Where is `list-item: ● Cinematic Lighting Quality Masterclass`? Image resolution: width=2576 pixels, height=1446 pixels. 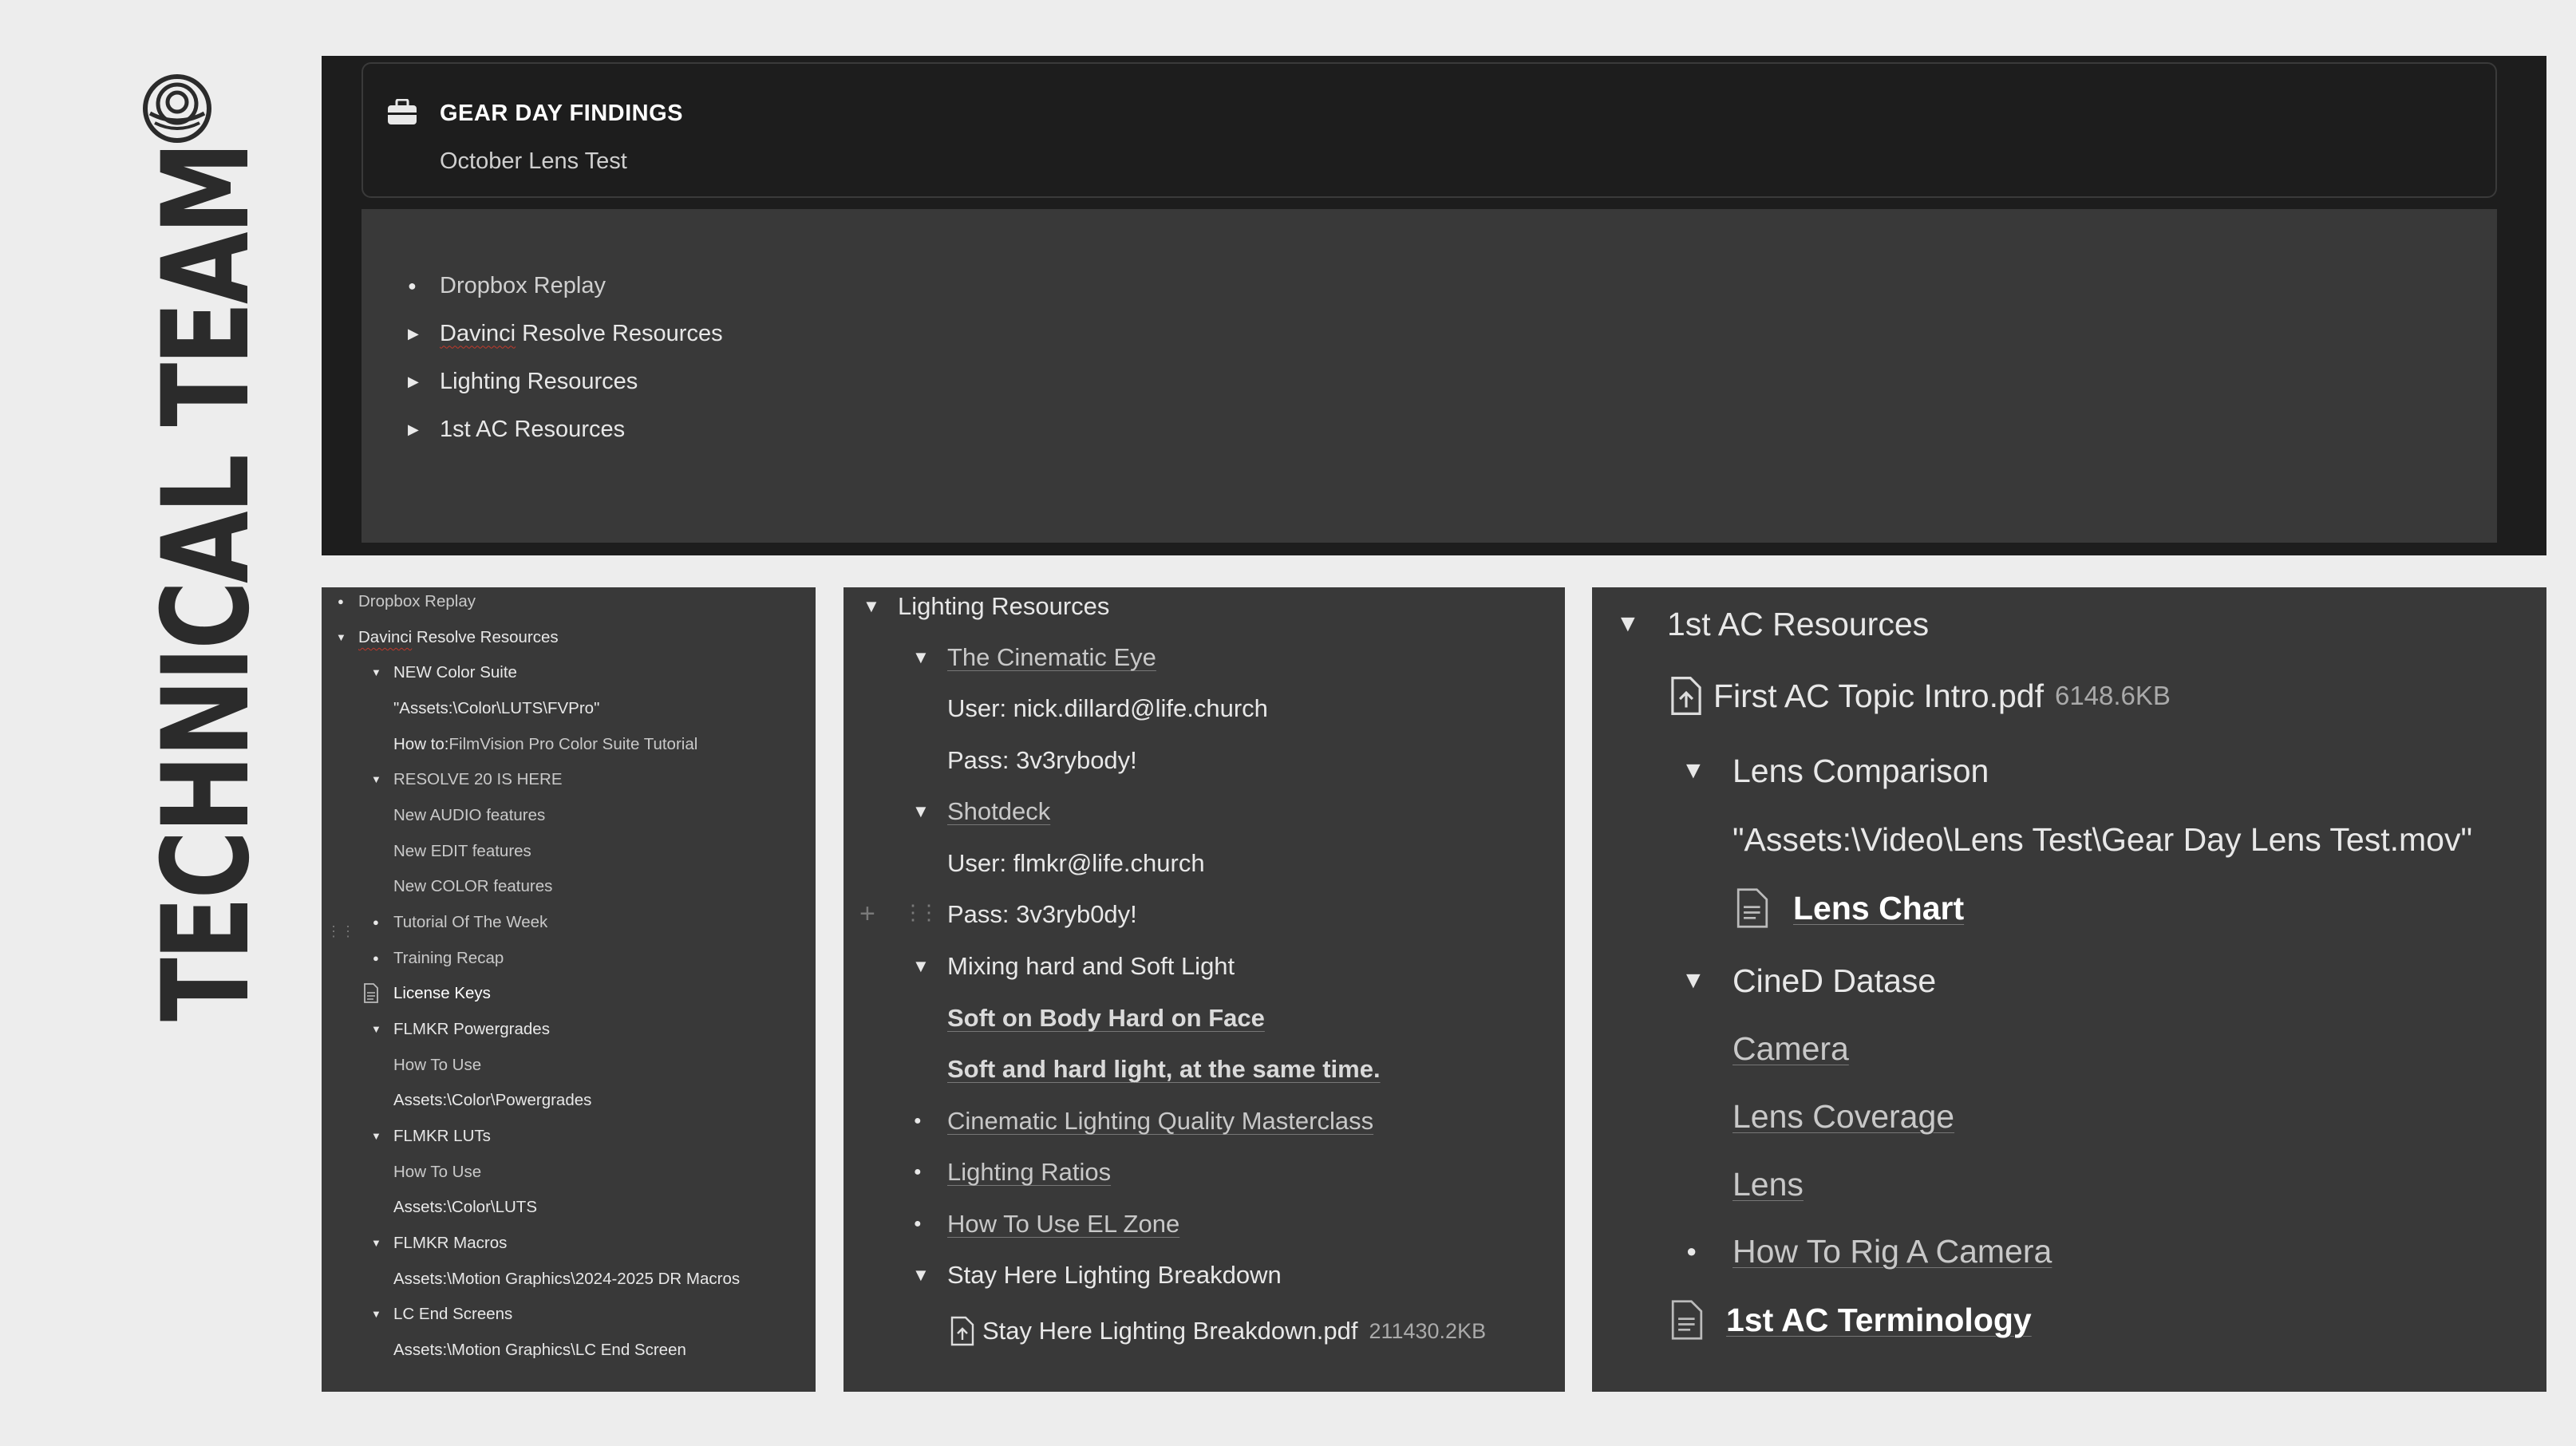 list-item: ● Cinematic Lighting Quality Masterclass is located at coordinates (1143, 1121).